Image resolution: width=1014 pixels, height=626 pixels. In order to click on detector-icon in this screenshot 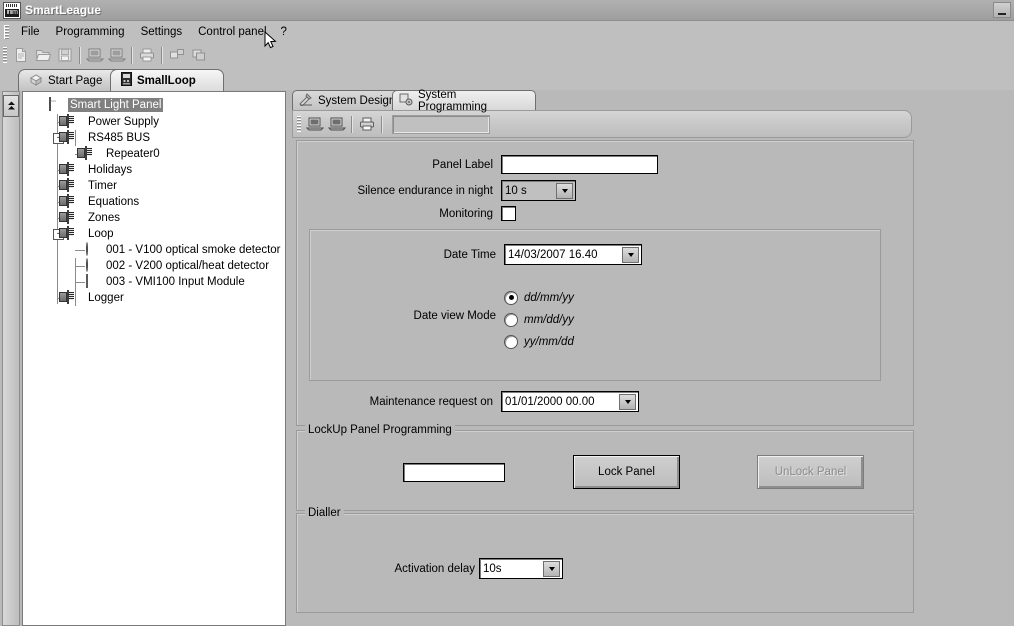, I will do `click(93, 265)`.